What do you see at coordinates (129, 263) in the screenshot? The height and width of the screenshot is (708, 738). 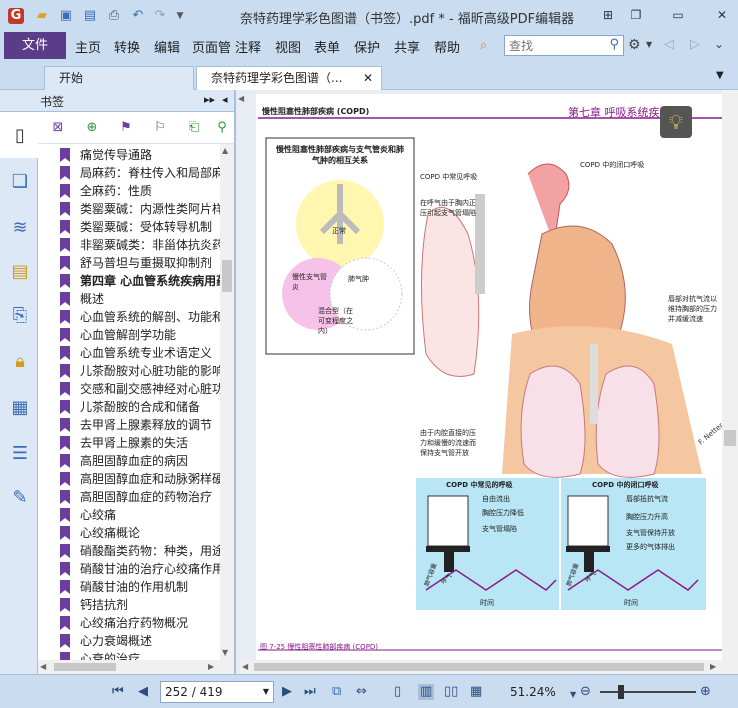 I see `bookmark-item: 舒马普坦与重摄取抑制剂` at bounding box center [129, 263].